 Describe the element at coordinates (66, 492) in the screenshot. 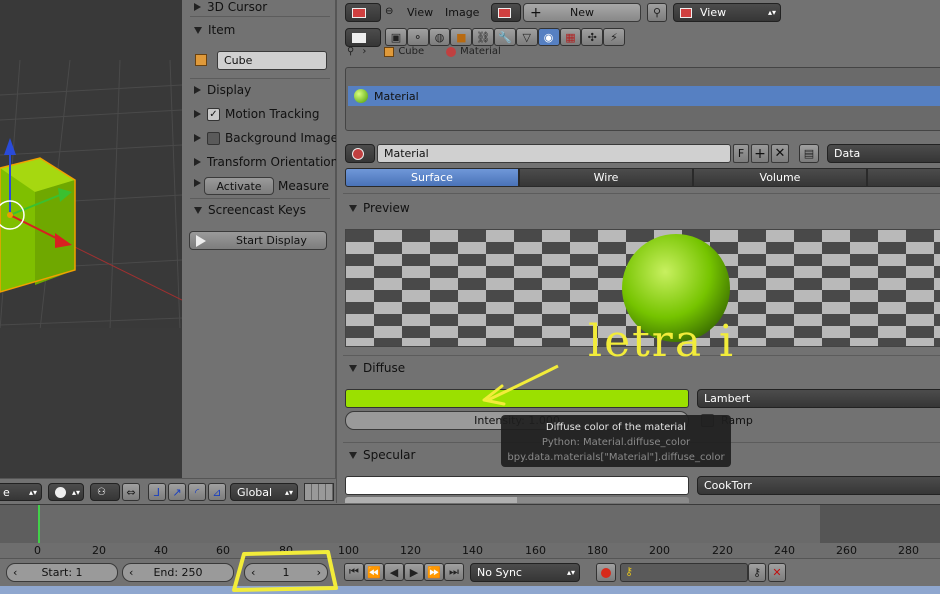

I see `viewport-shading-select: ▴▾` at that location.